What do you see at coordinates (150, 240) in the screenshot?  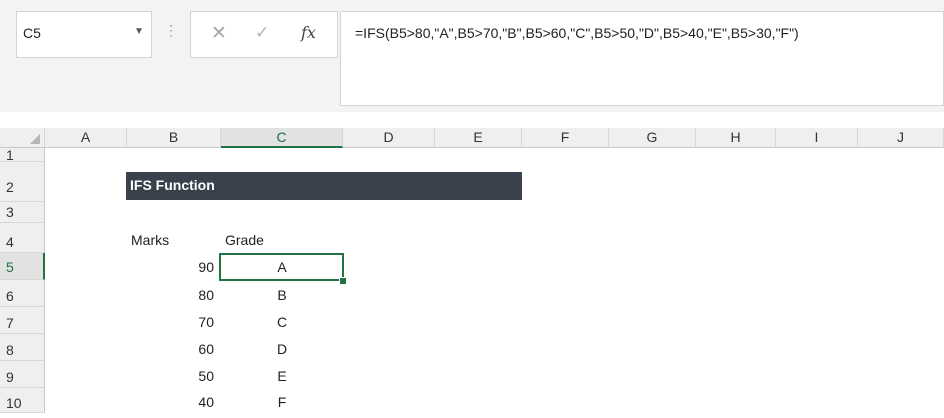 I see `marks-header: Marks` at bounding box center [150, 240].